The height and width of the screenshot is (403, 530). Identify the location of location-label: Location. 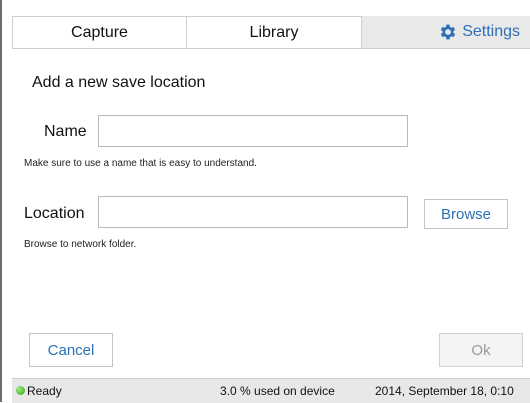
(54, 213).